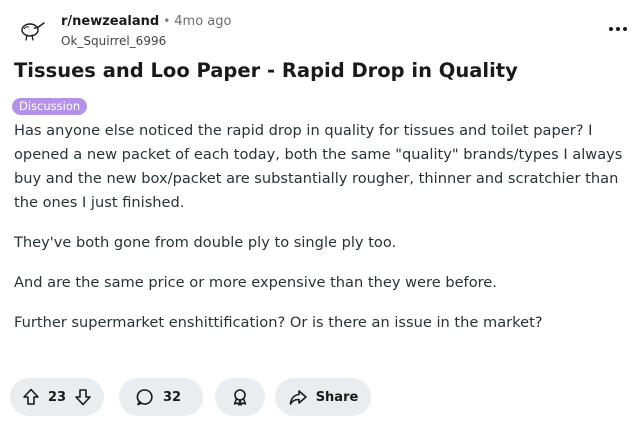 The image size is (643, 428). Describe the element at coordinates (146, 31) in the screenshot. I see `post-meta: r/newzealand • 4mo ago Ok_Squirrel_6996` at that location.